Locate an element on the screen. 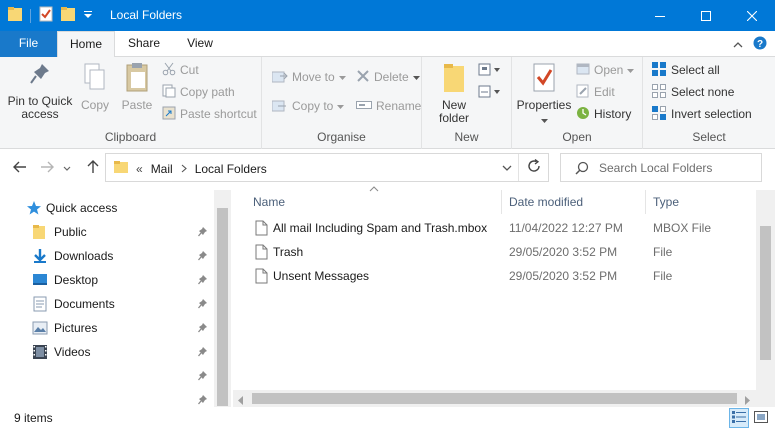 Image resolution: width=775 pixels, height=430 pixels. file-list-vertical-scrollbar is located at coordinates (765, 290).